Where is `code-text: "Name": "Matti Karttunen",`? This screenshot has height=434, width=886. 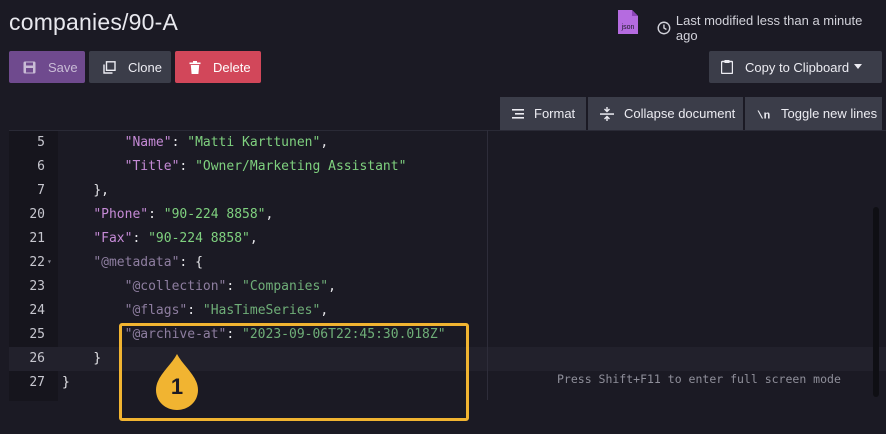 code-text: "Name": "Matti Karttunen", is located at coordinates (195, 143).